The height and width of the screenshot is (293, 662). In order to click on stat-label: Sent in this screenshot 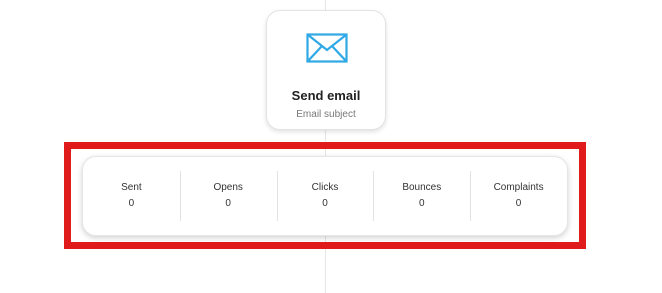, I will do `click(131, 187)`.